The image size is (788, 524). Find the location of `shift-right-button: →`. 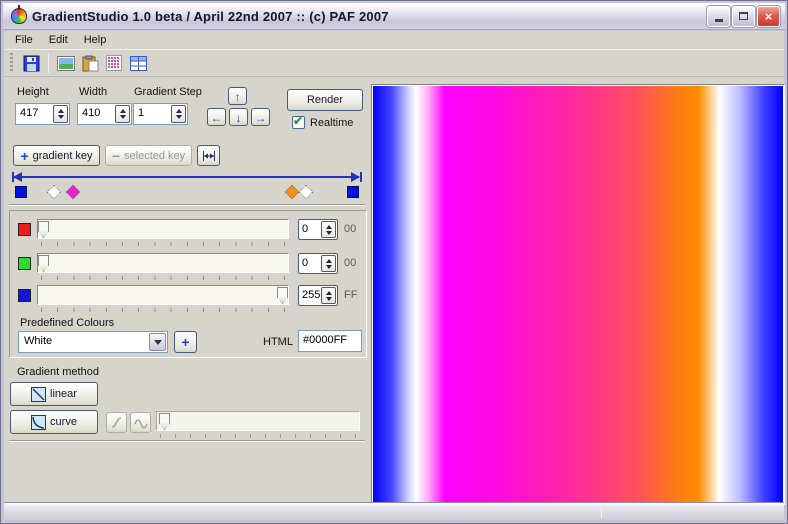

shift-right-button: → is located at coordinates (260, 117).